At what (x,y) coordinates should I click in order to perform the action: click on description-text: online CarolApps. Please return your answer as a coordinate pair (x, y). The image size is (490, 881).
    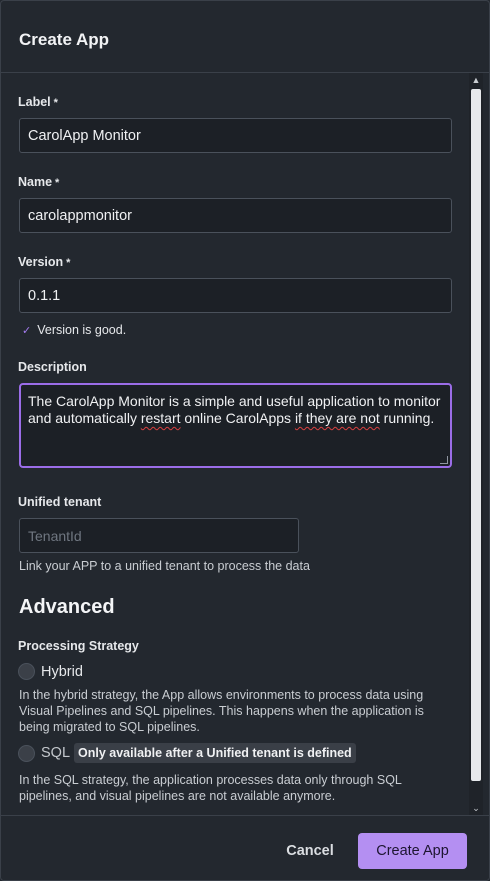
    Looking at the image, I should click on (237, 418).